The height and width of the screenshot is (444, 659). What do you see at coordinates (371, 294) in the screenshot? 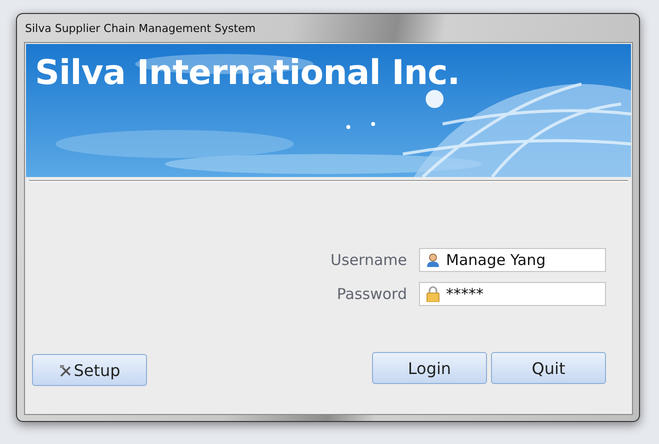
I see `field-label: Password` at bounding box center [371, 294].